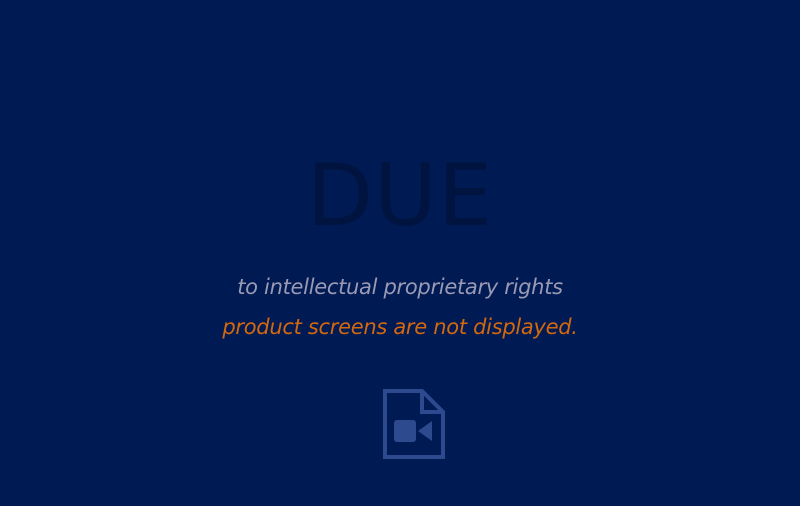 The width and height of the screenshot is (800, 506). What do you see at coordinates (414, 424) in the screenshot?
I see `file-video-icon` at bounding box center [414, 424].